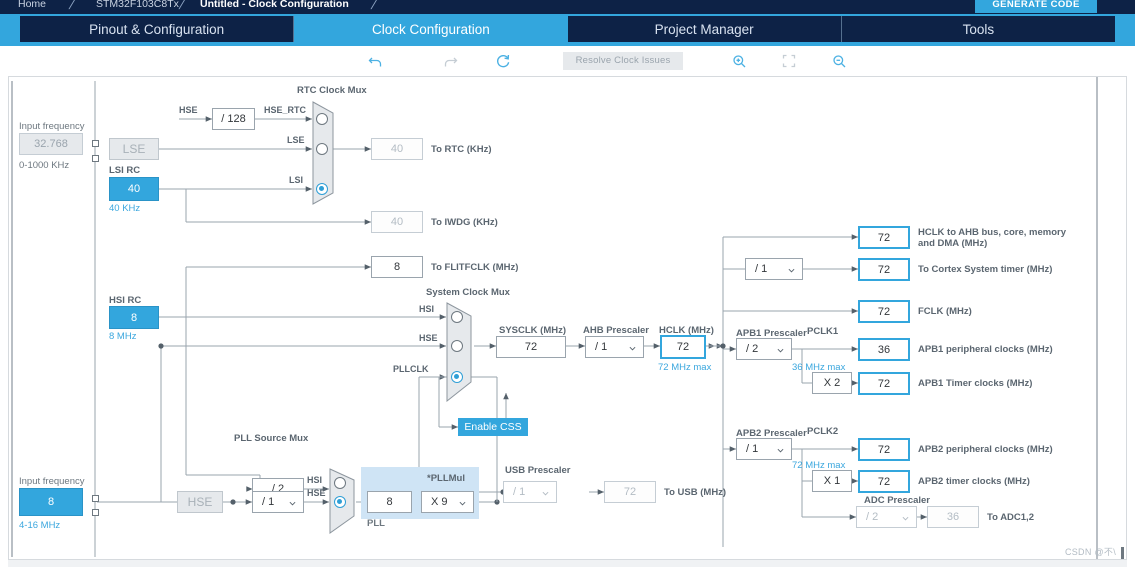 This screenshot has height=567, width=1135. Describe the element at coordinates (52, 126) in the screenshot. I see `lse-input-frequency-label: Input frequency` at that location.